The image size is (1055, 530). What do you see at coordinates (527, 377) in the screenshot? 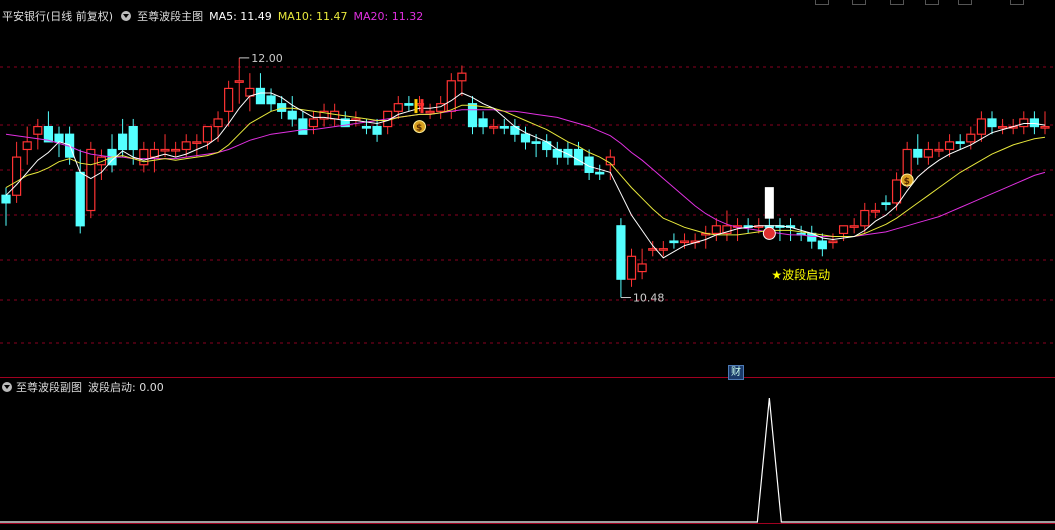
I see `pane-separator` at bounding box center [527, 377].